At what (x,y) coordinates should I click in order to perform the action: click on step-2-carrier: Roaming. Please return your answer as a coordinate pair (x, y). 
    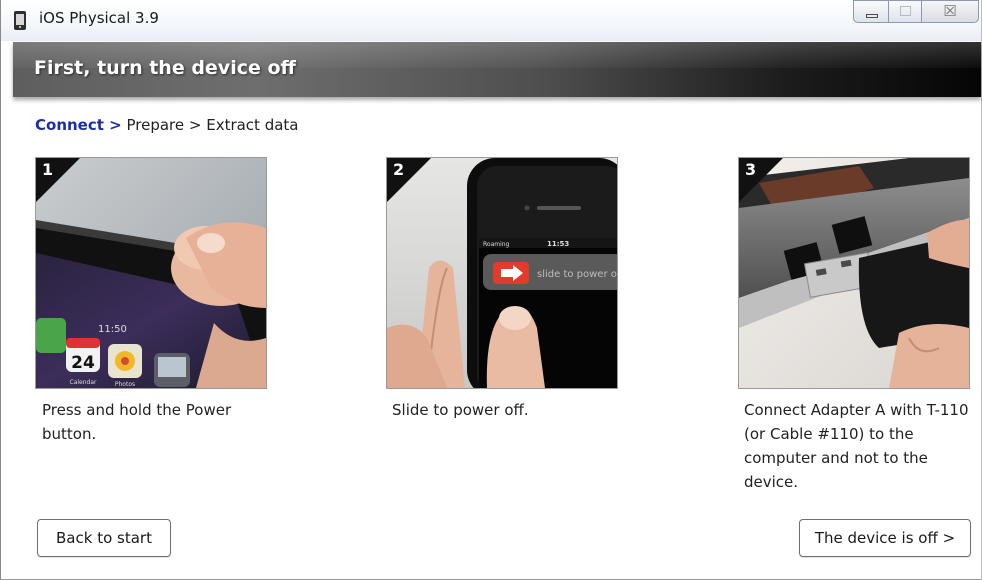
    Looking at the image, I should click on (496, 244).